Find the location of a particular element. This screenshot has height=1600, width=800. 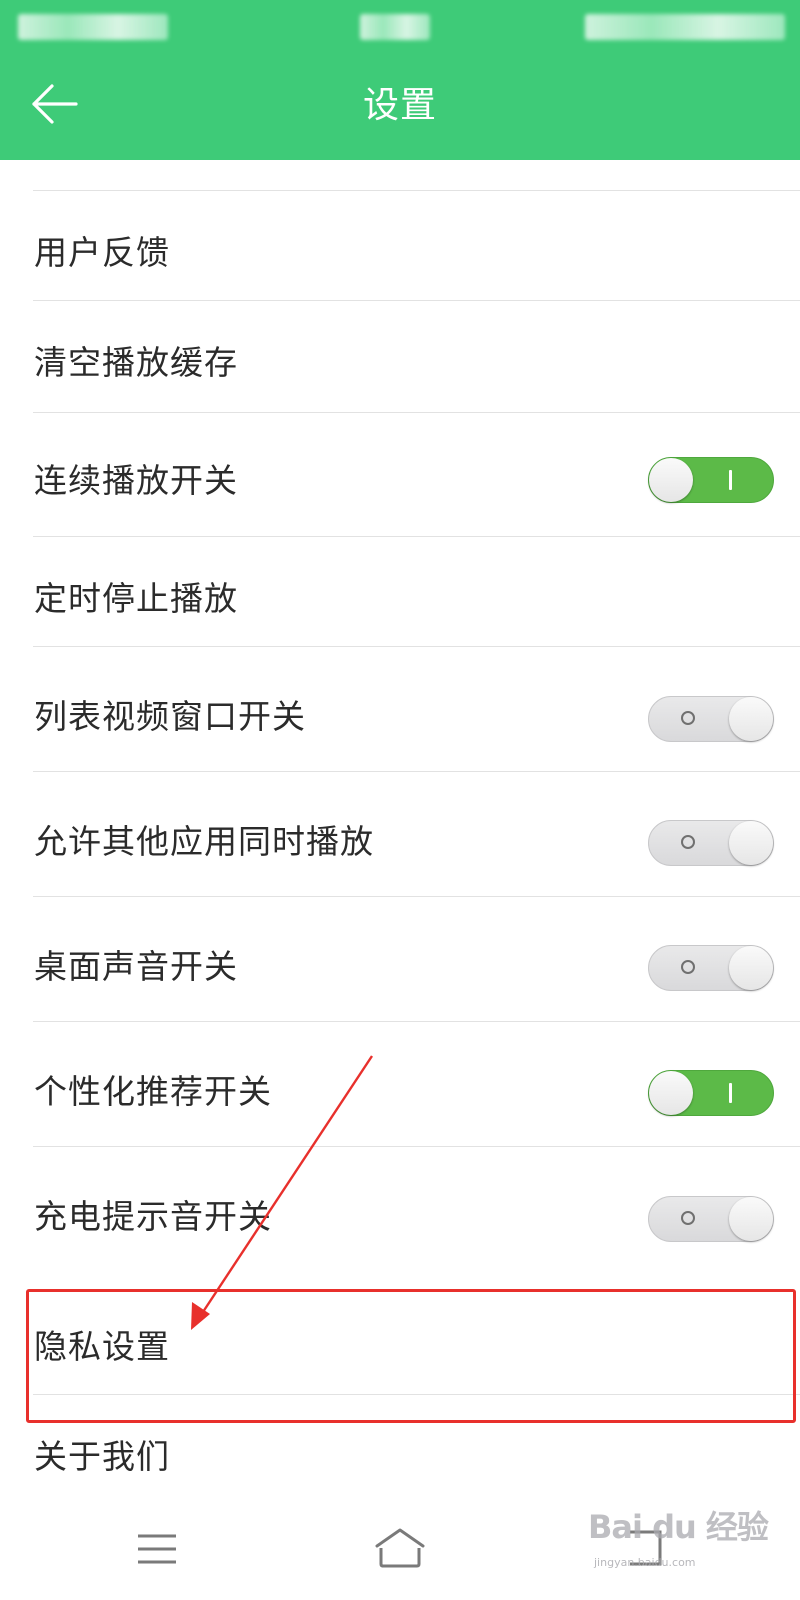

charging-sound-toggle is located at coordinates (711, 1219).